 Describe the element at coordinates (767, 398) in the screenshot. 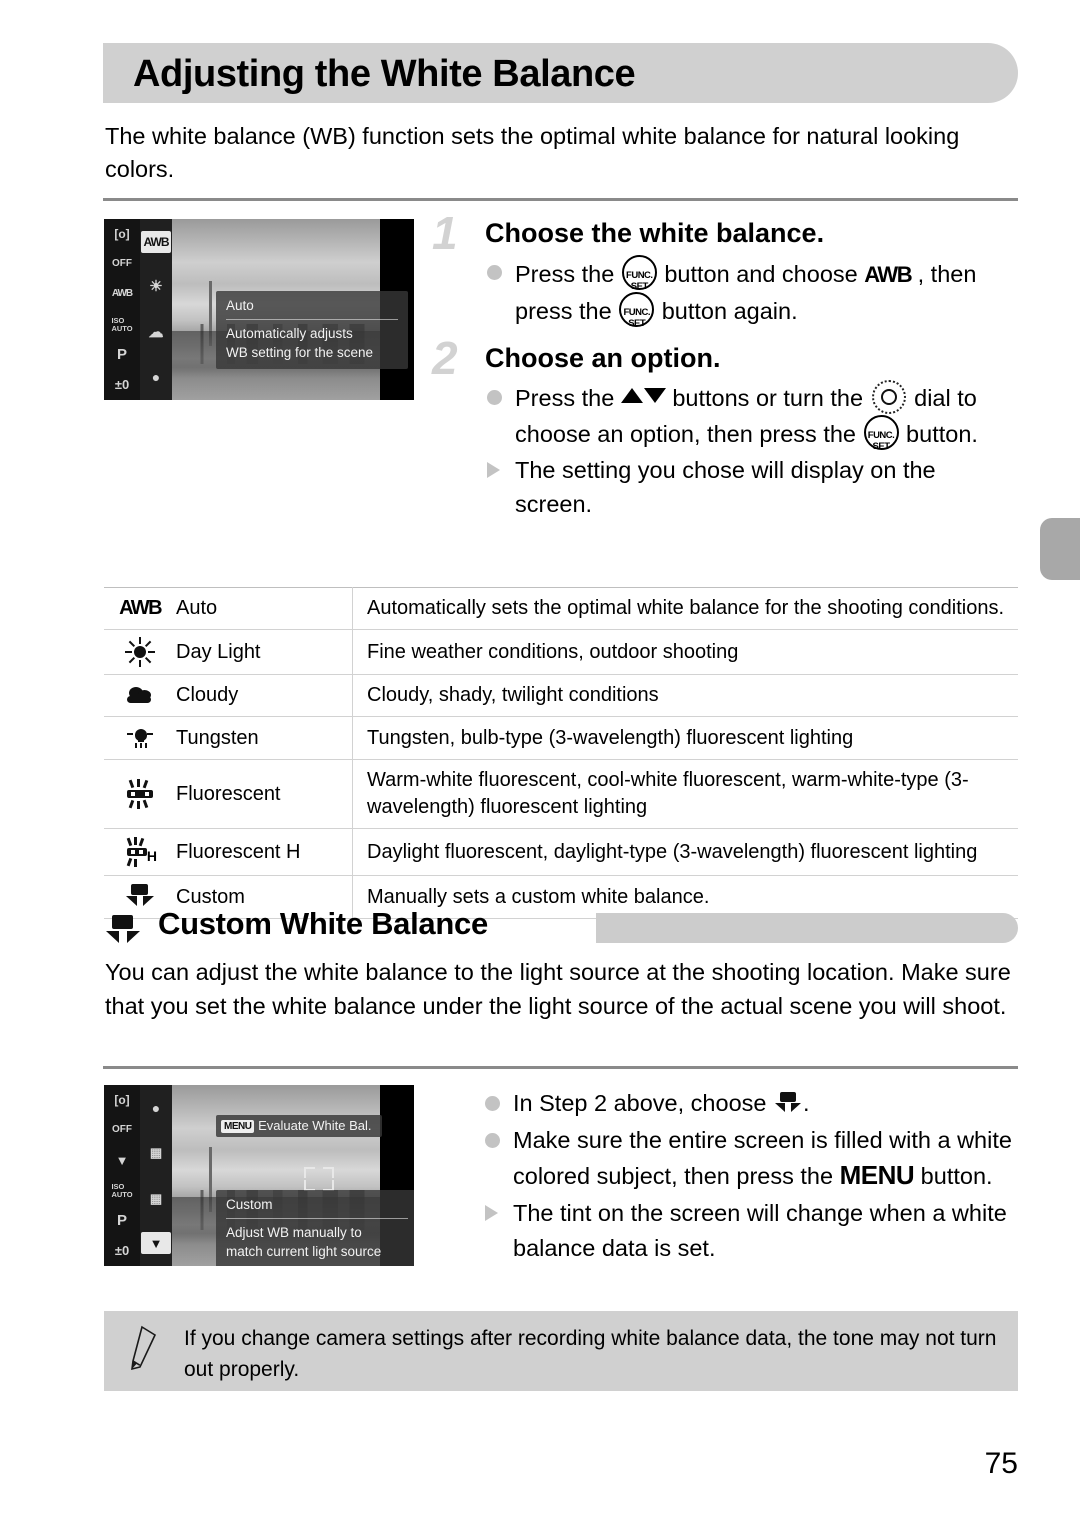

I see `text-run: buttons or turn the` at that location.